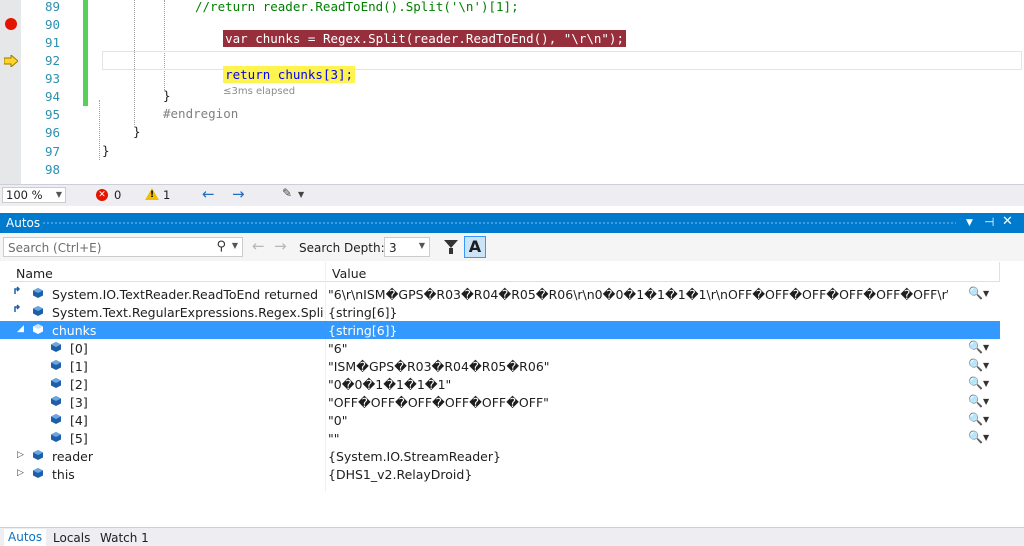 The image size is (1024, 546). What do you see at coordinates (167, 95) in the screenshot?
I see `code-line-94: }` at bounding box center [167, 95].